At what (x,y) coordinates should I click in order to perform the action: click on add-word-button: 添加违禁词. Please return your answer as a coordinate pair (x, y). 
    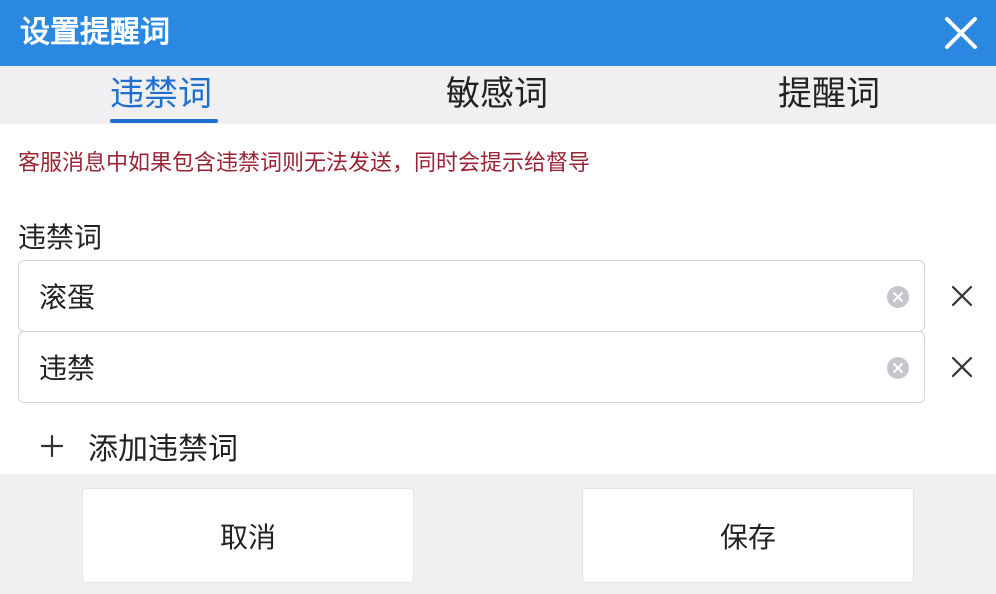
    Looking at the image, I should click on (139, 446).